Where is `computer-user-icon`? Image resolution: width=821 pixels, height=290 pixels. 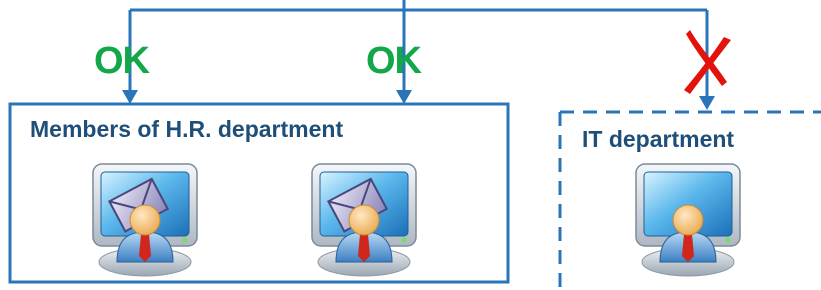 computer-user-icon is located at coordinates (688, 220).